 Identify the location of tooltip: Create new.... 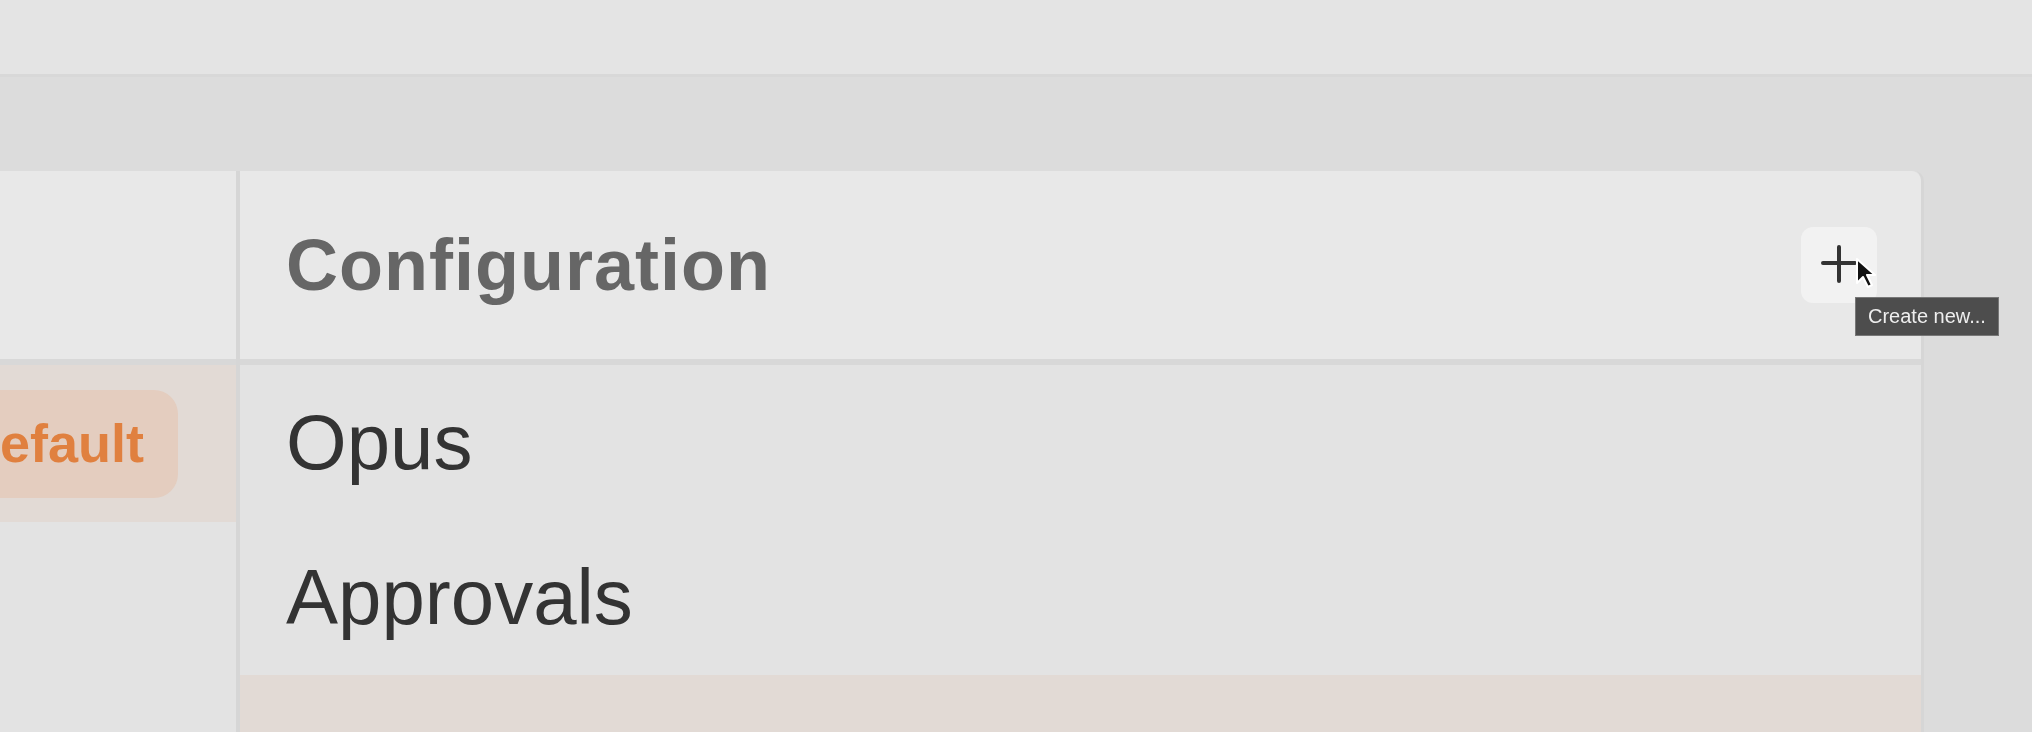
(1927, 316).